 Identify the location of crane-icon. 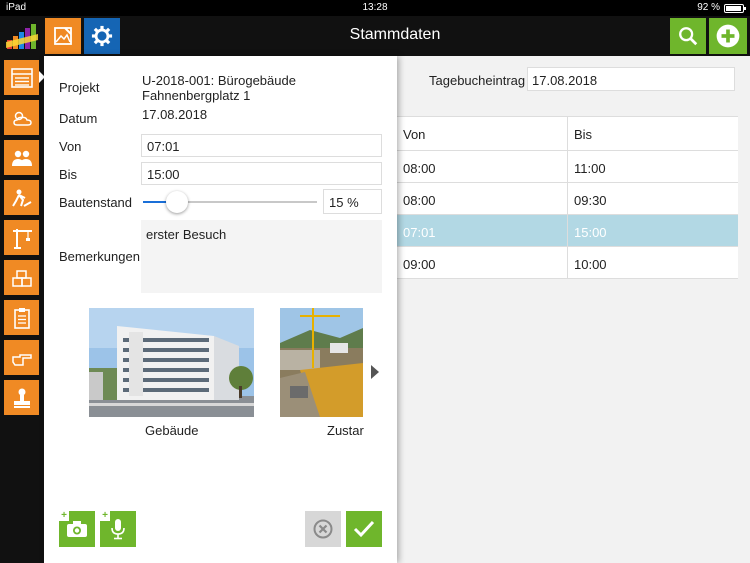
(22, 238).